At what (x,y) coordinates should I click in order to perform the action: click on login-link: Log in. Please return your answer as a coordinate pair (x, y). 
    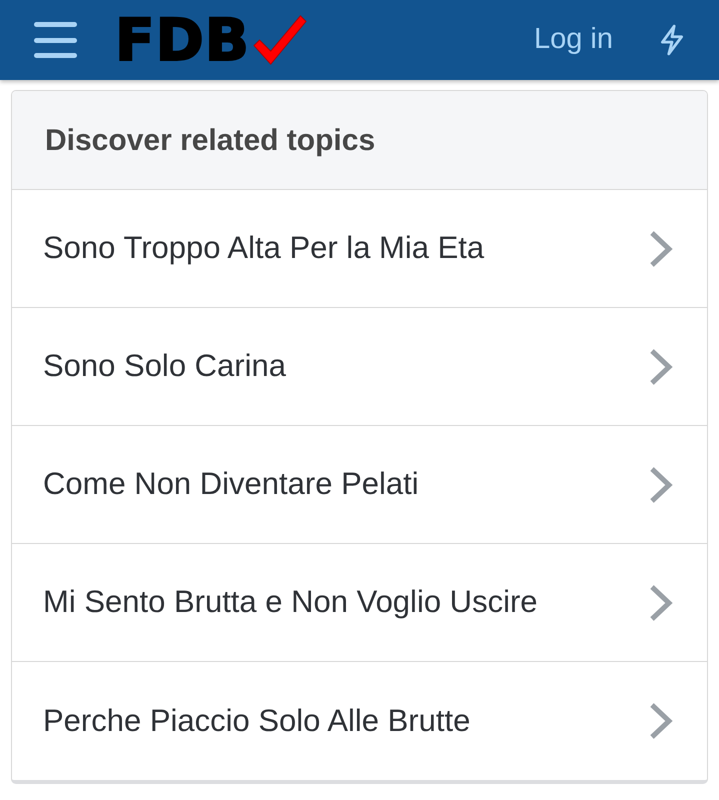
    Looking at the image, I should click on (573, 40).